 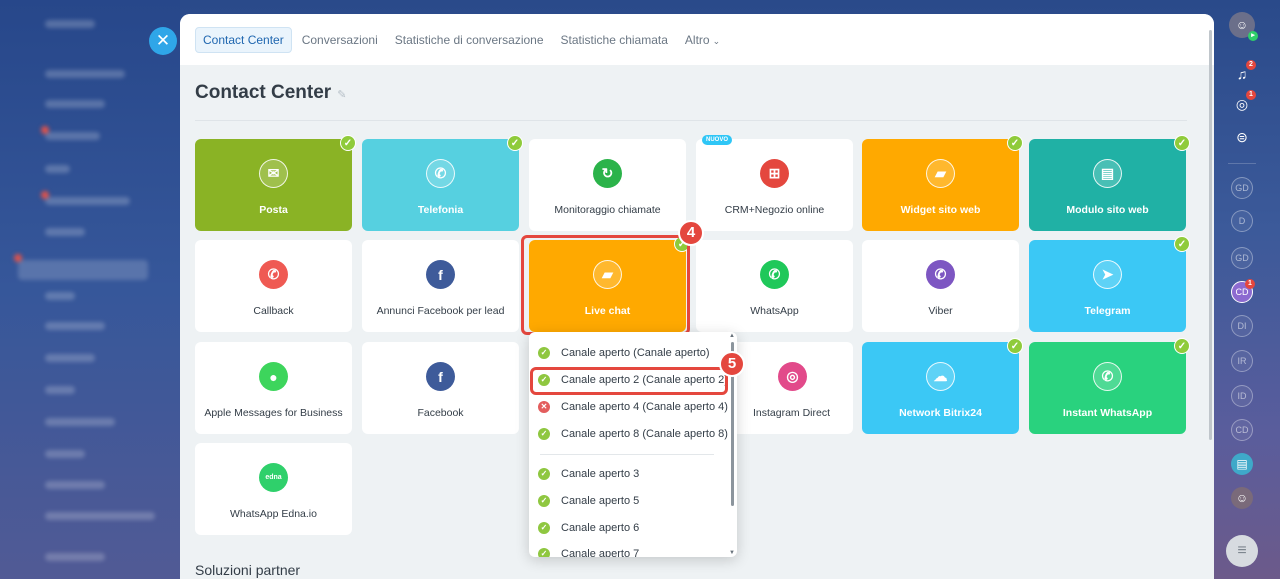 I want to click on group-chat-avatar: ▤, so click(x=1242, y=464).